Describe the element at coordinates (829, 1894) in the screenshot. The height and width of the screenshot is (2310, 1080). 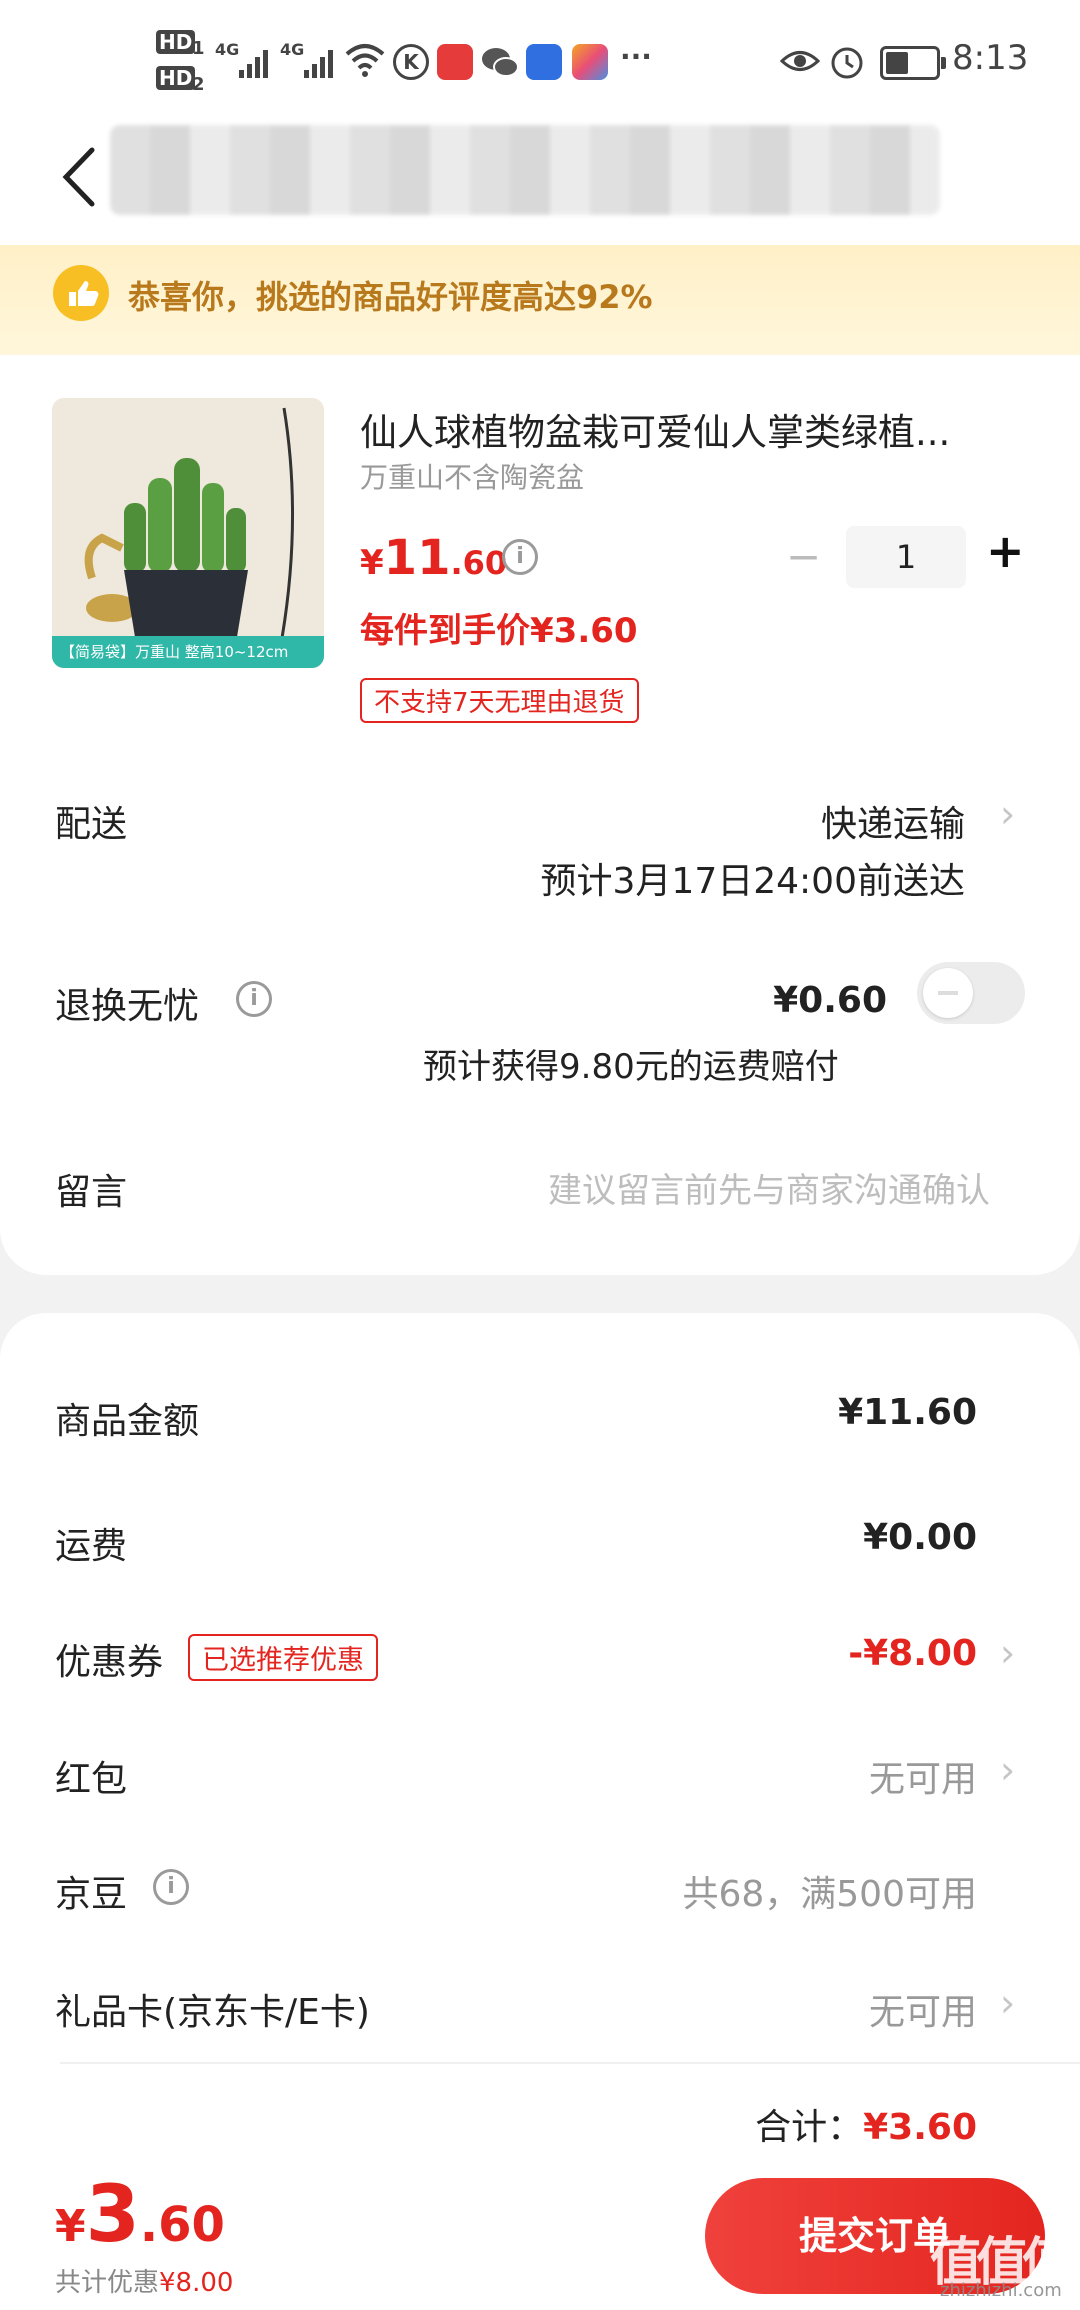
I see `jingdou-value: 共68，满500可用` at that location.